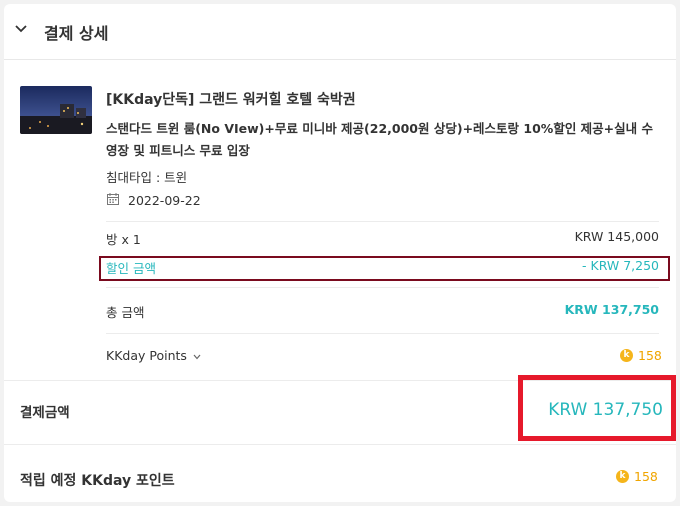  I want to click on kkday-points-toggle: KKday Points, so click(153, 355).